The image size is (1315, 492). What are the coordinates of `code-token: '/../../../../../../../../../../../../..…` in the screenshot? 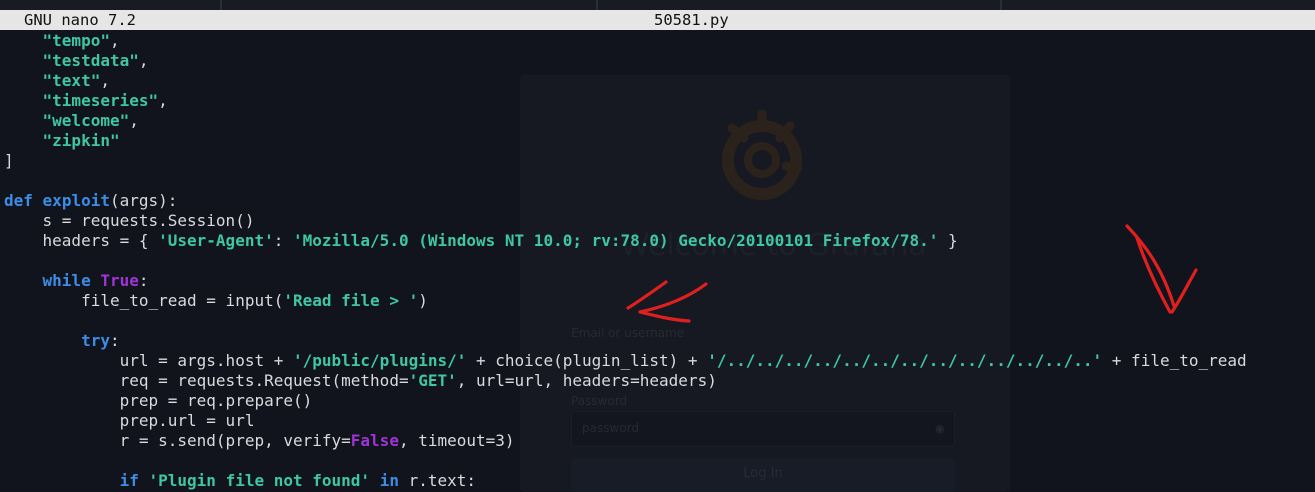 It's located at (905, 360).